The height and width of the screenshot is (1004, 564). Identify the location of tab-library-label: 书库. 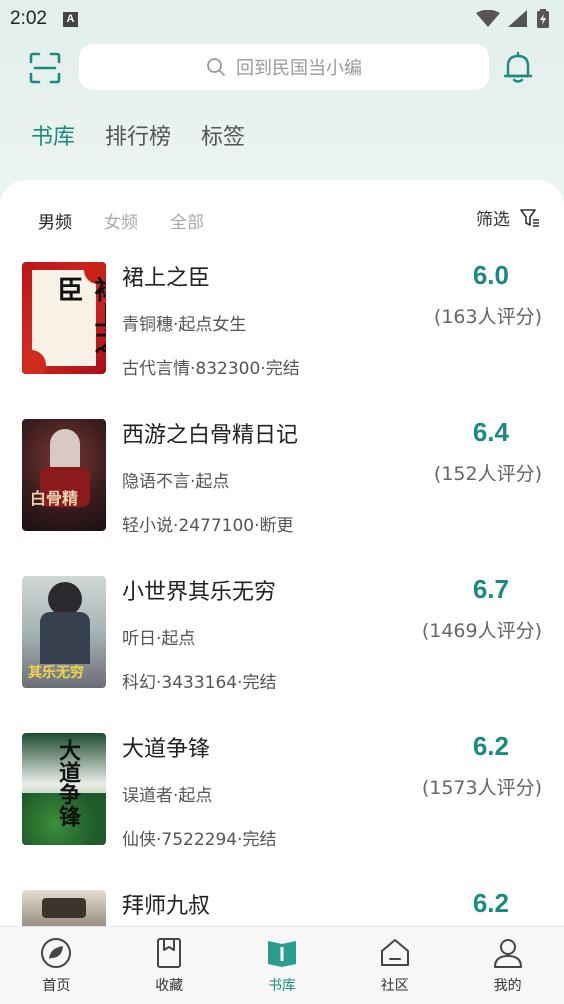
(53, 137).